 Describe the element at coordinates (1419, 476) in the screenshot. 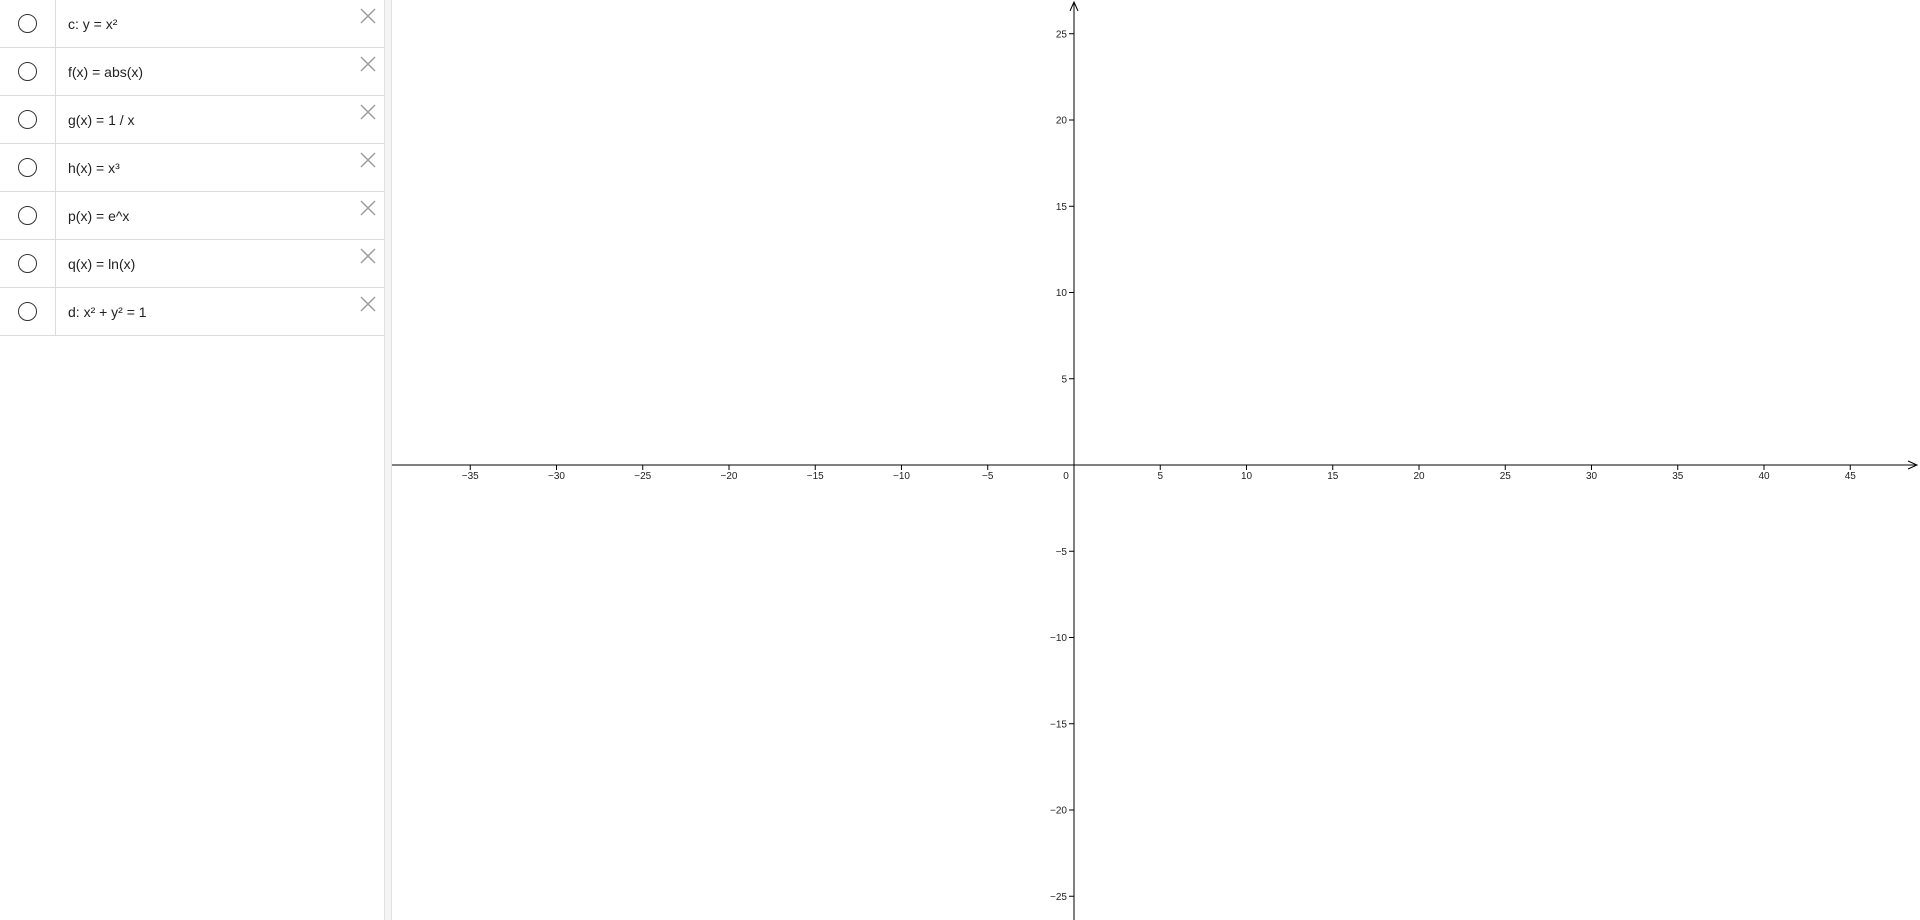

I see `x-tick-label: 20` at that location.